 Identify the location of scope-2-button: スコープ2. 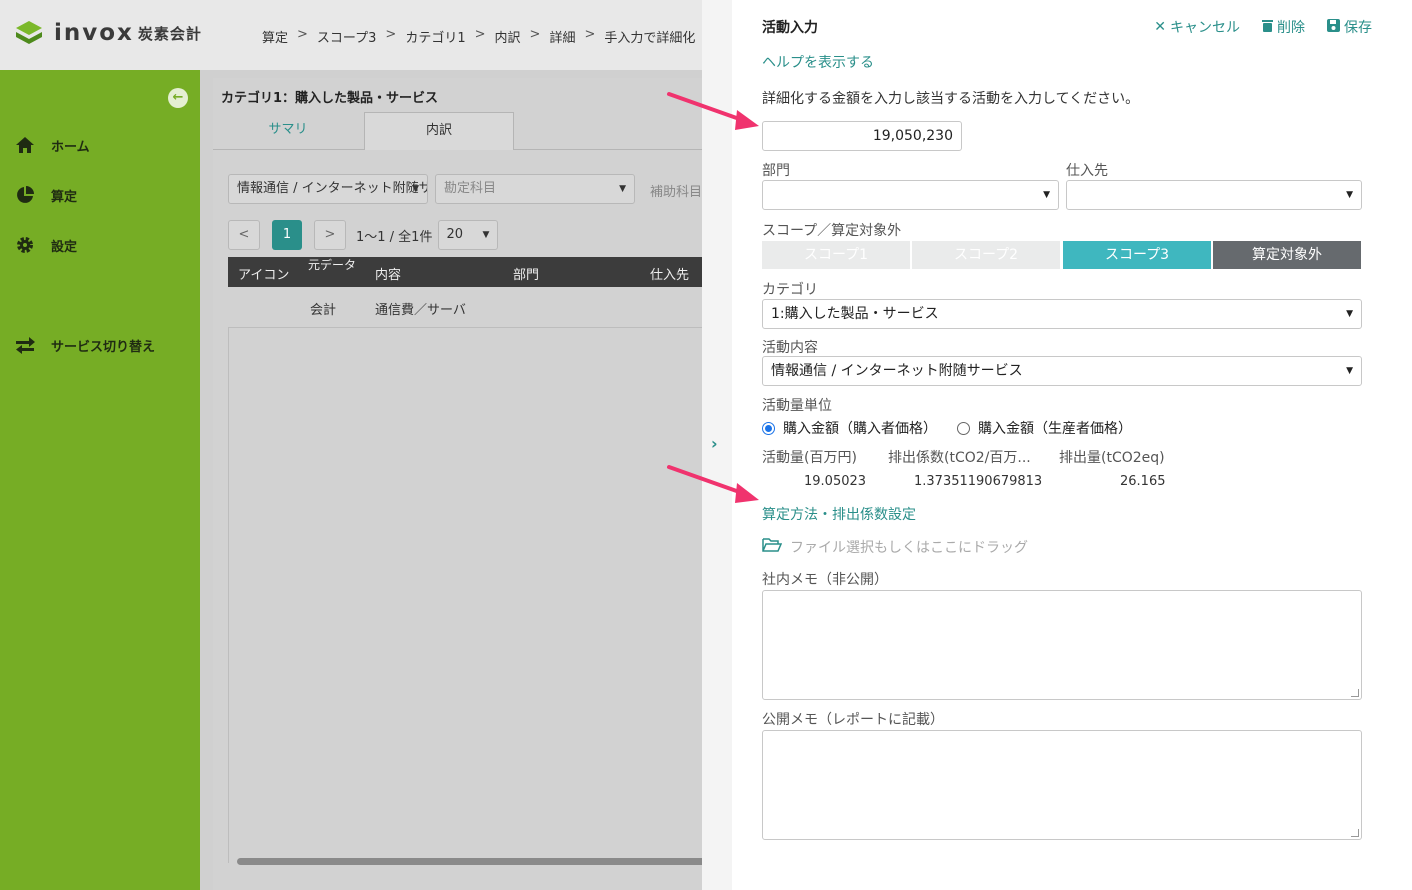
(986, 255).